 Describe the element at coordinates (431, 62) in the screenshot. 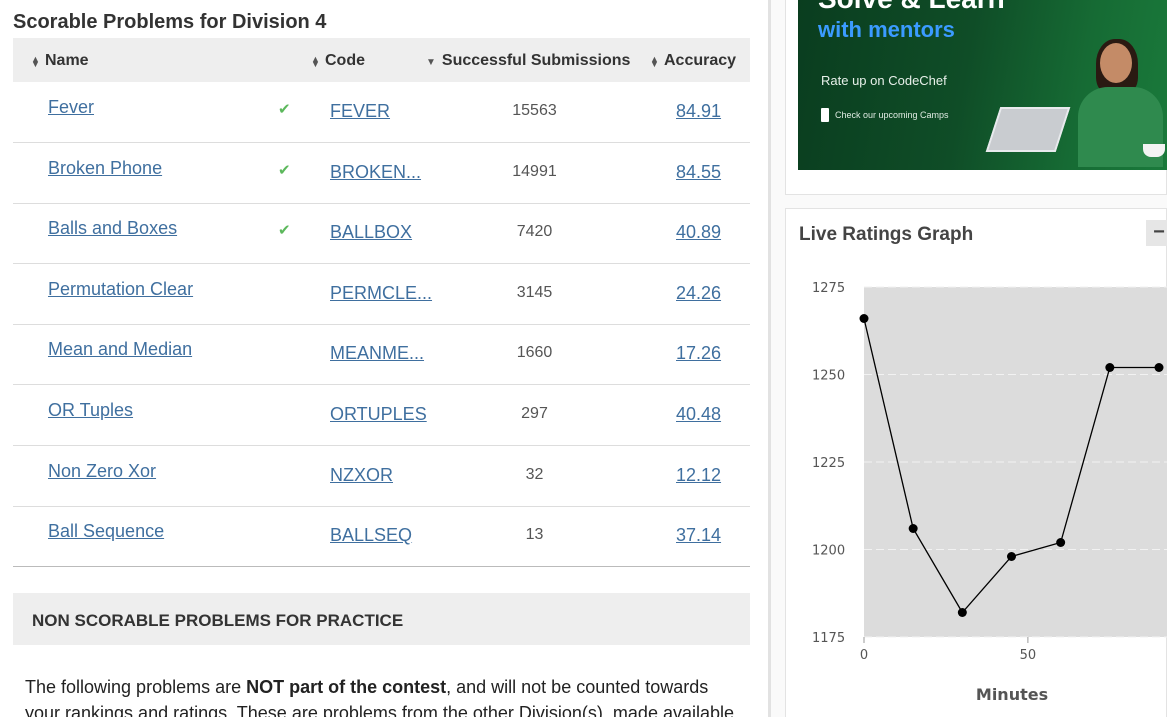

I see `sort-descending-icon: ▼` at that location.